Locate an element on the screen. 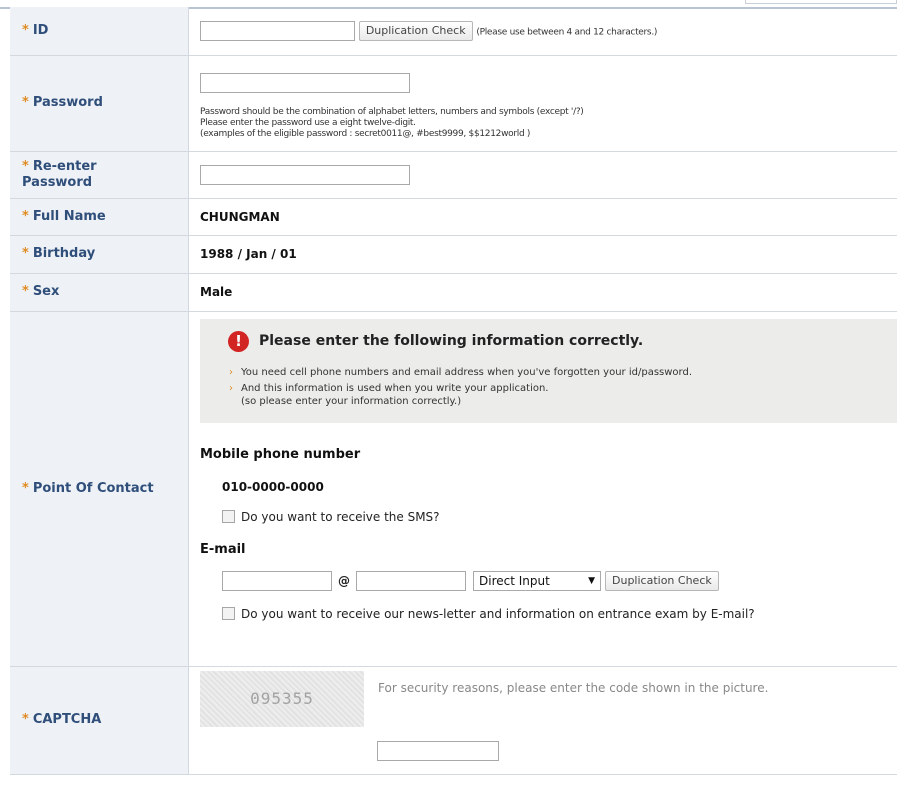 The image size is (897, 786). label-id-text: ID is located at coordinates (40, 30).